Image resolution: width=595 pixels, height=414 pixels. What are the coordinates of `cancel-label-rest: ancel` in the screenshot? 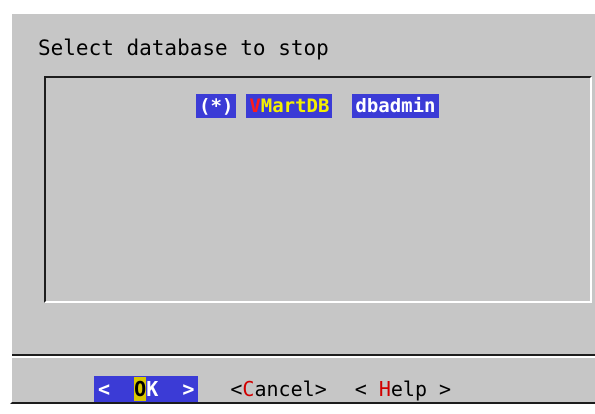 It's located at (284, 389).